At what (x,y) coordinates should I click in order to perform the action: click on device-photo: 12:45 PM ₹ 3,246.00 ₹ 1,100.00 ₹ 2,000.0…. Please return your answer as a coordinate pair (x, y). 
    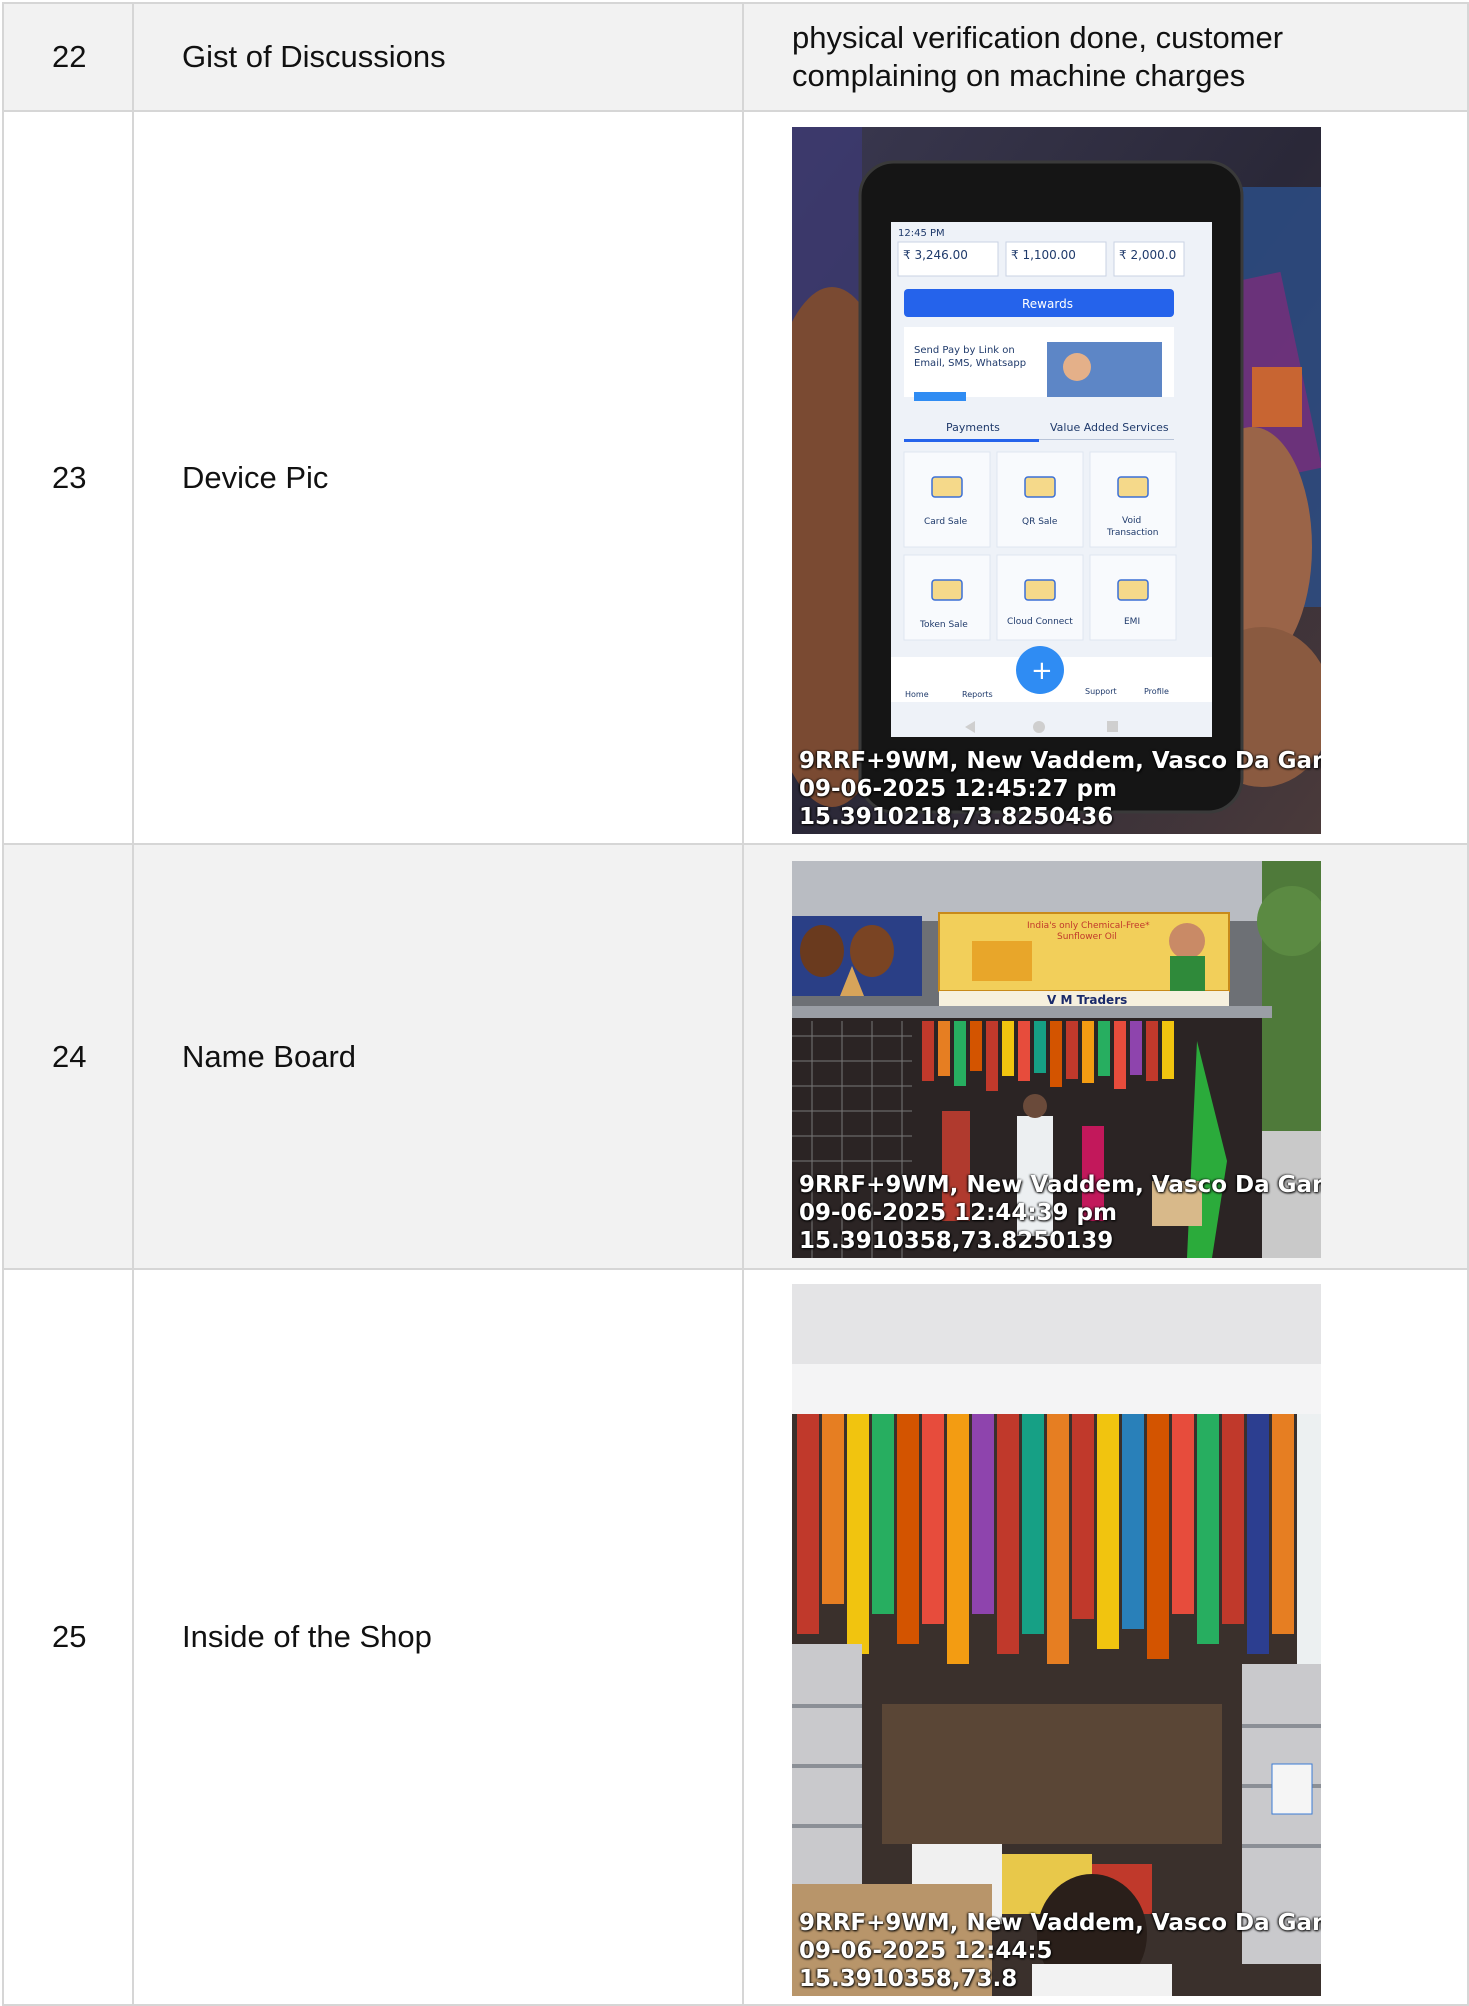
    Looking at the image, I should click on (1056, 480).